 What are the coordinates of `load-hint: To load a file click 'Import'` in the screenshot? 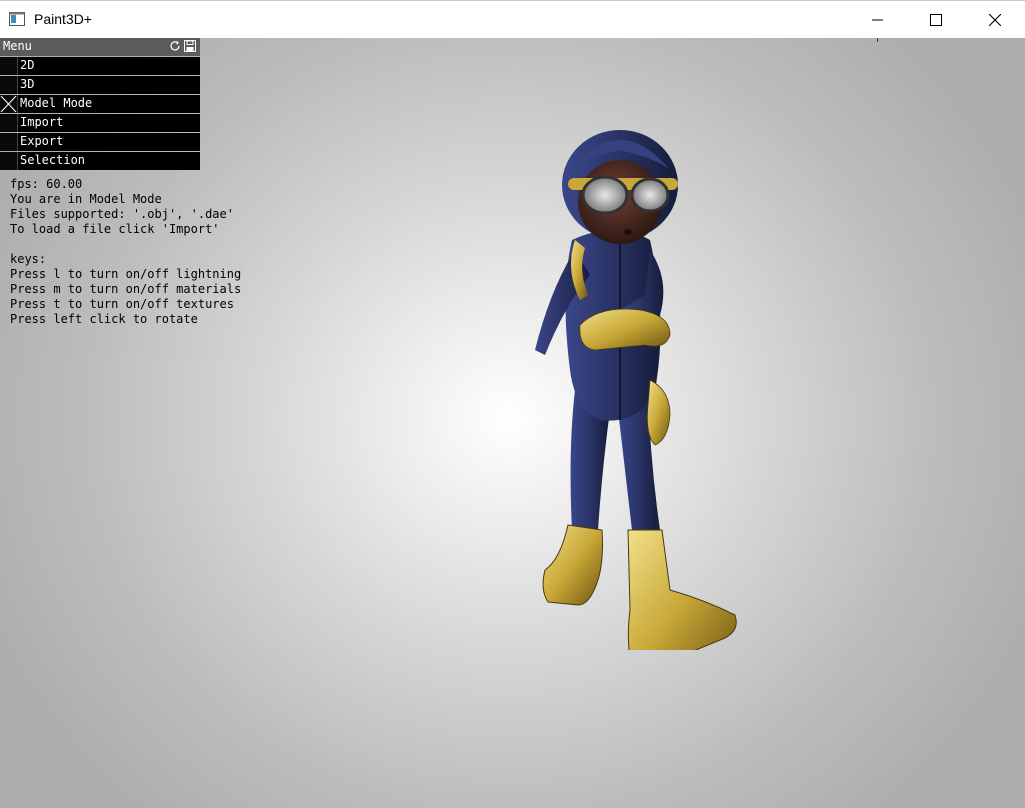 It's located at (115, 229).